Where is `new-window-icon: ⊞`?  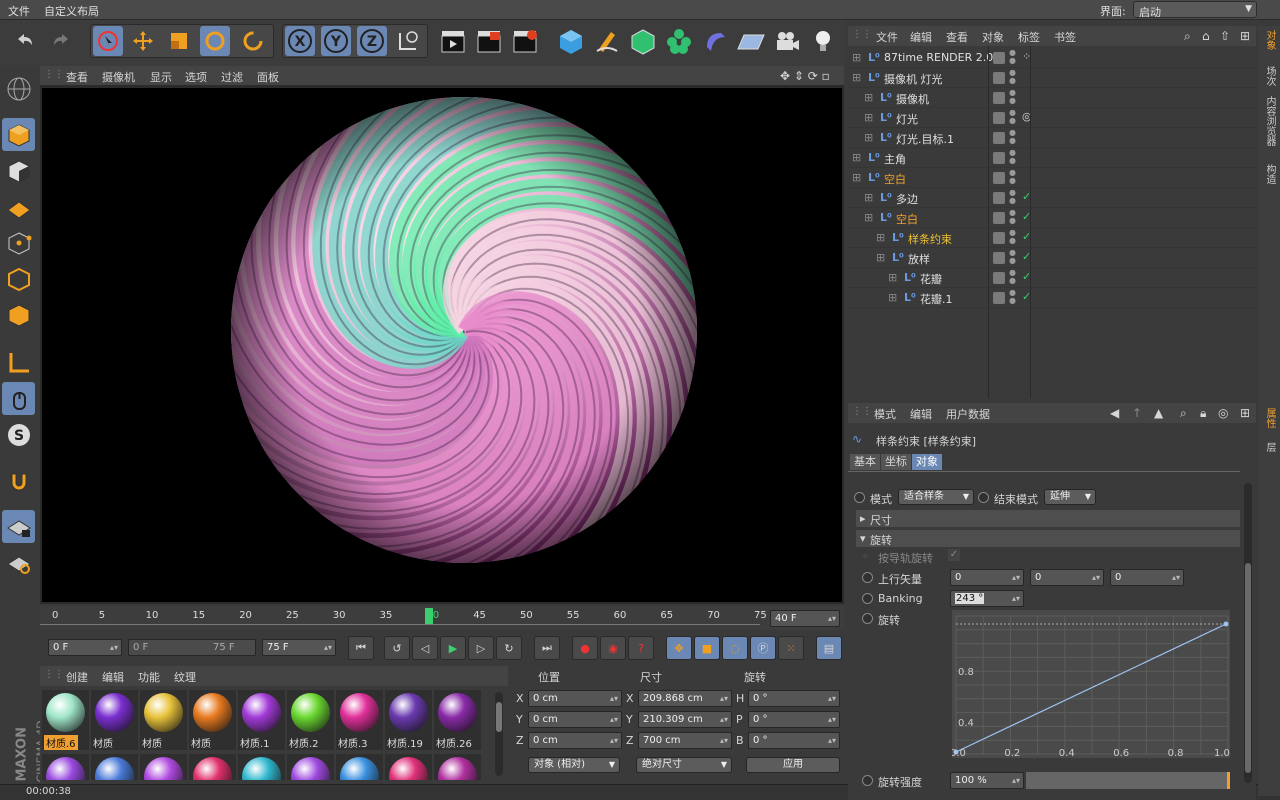
new-window-icon: ⊞ is located at coordinates (1245, 36).